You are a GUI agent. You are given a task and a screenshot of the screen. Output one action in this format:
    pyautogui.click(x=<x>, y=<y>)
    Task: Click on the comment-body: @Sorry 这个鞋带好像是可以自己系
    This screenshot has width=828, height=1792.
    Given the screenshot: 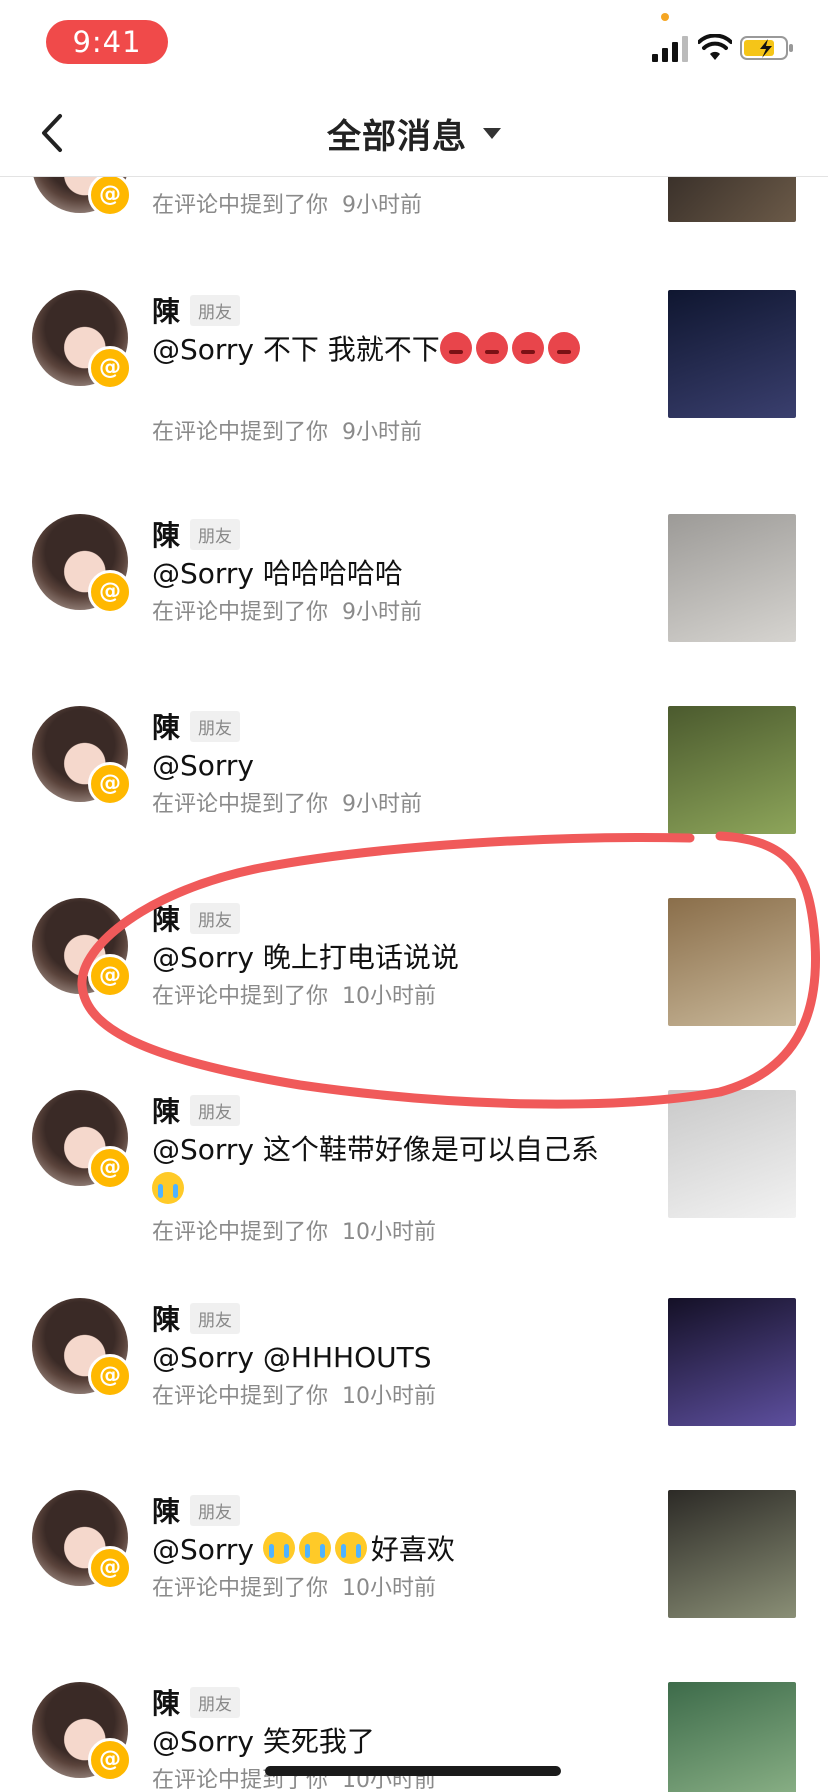 What is the action you would take?
    pyautogui.click(x=375, y=1149)
    